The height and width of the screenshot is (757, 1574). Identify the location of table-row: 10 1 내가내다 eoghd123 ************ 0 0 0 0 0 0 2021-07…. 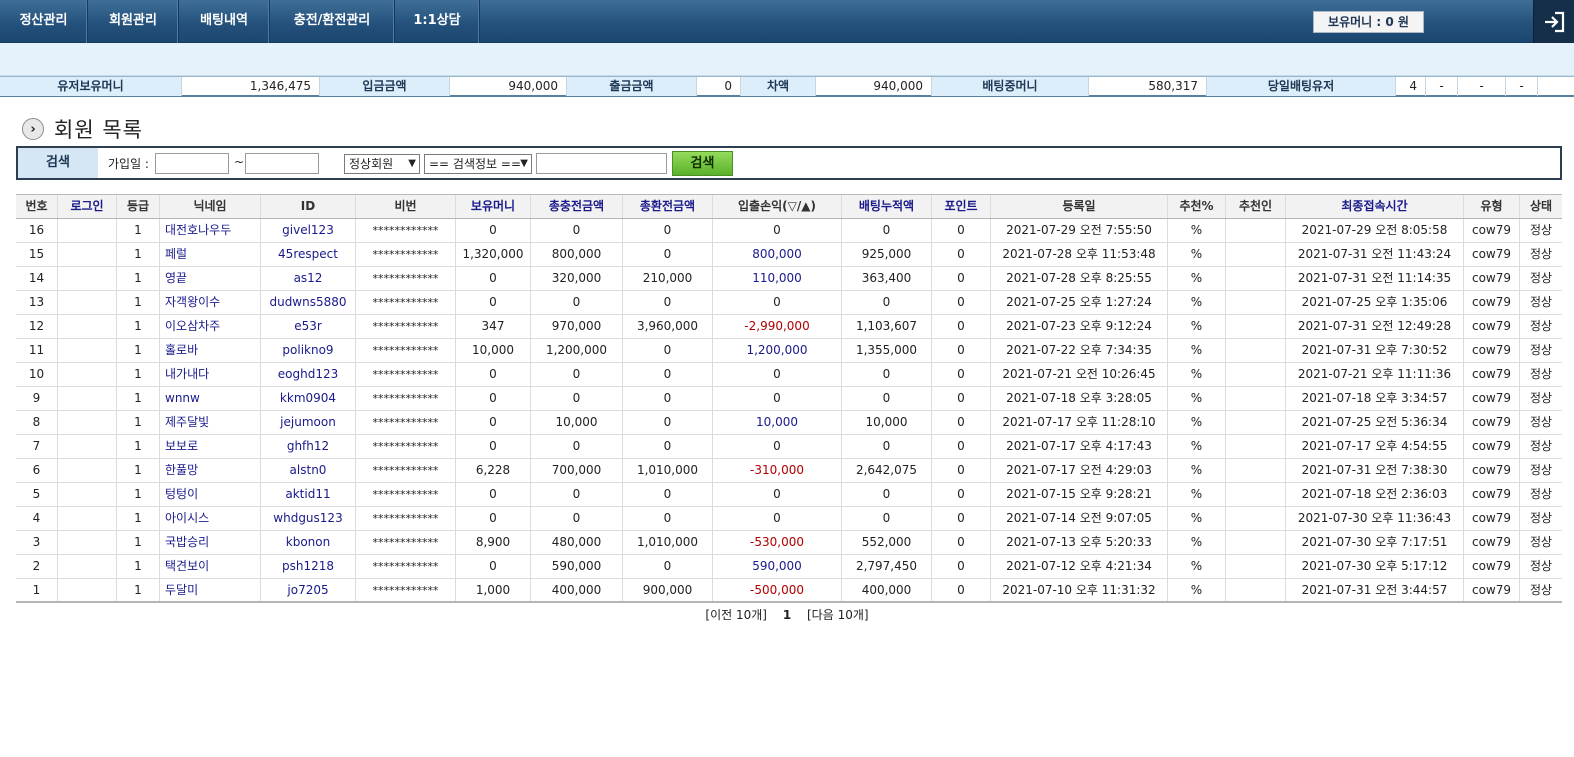
(789, 375).